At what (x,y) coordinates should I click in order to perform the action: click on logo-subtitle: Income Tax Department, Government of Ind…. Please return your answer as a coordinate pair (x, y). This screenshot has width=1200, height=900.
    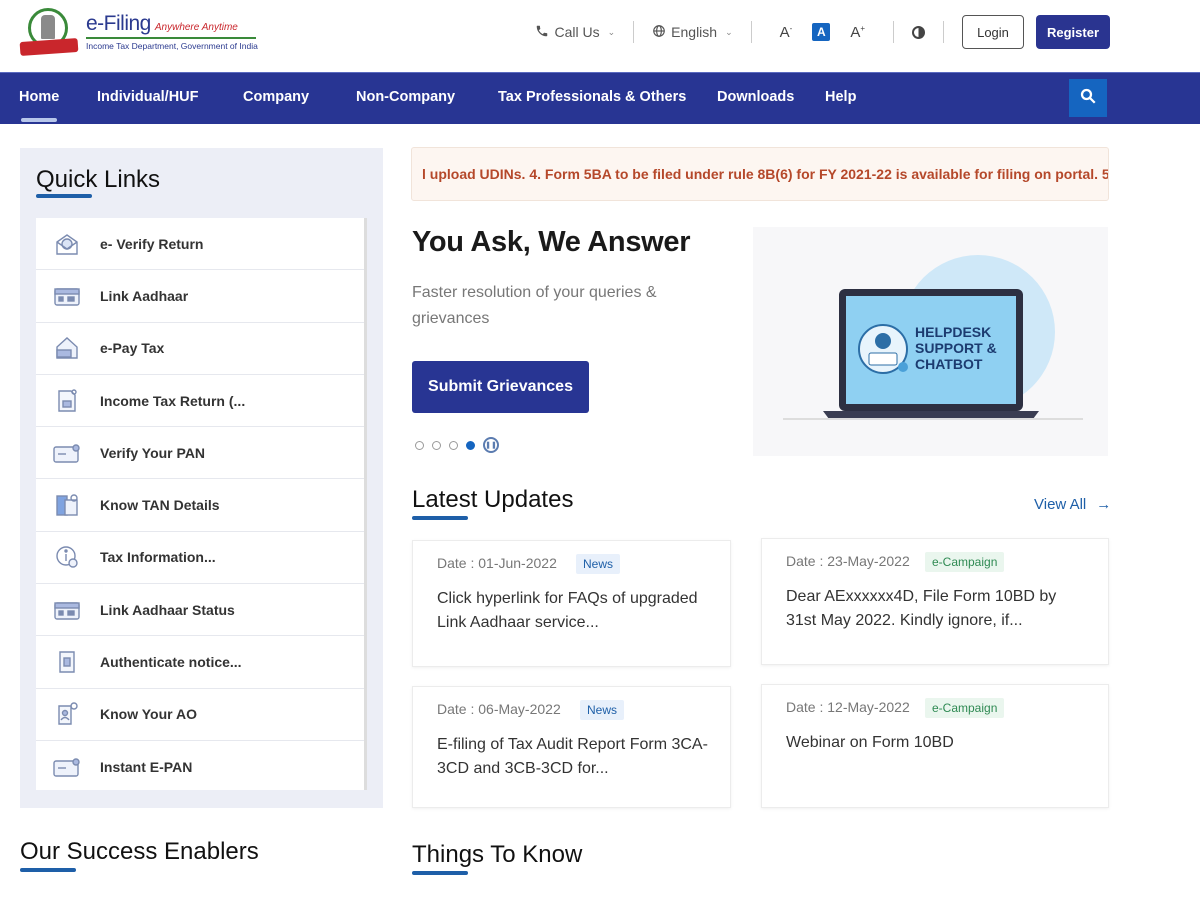
    Looking at the image, I should click on (172, 46).